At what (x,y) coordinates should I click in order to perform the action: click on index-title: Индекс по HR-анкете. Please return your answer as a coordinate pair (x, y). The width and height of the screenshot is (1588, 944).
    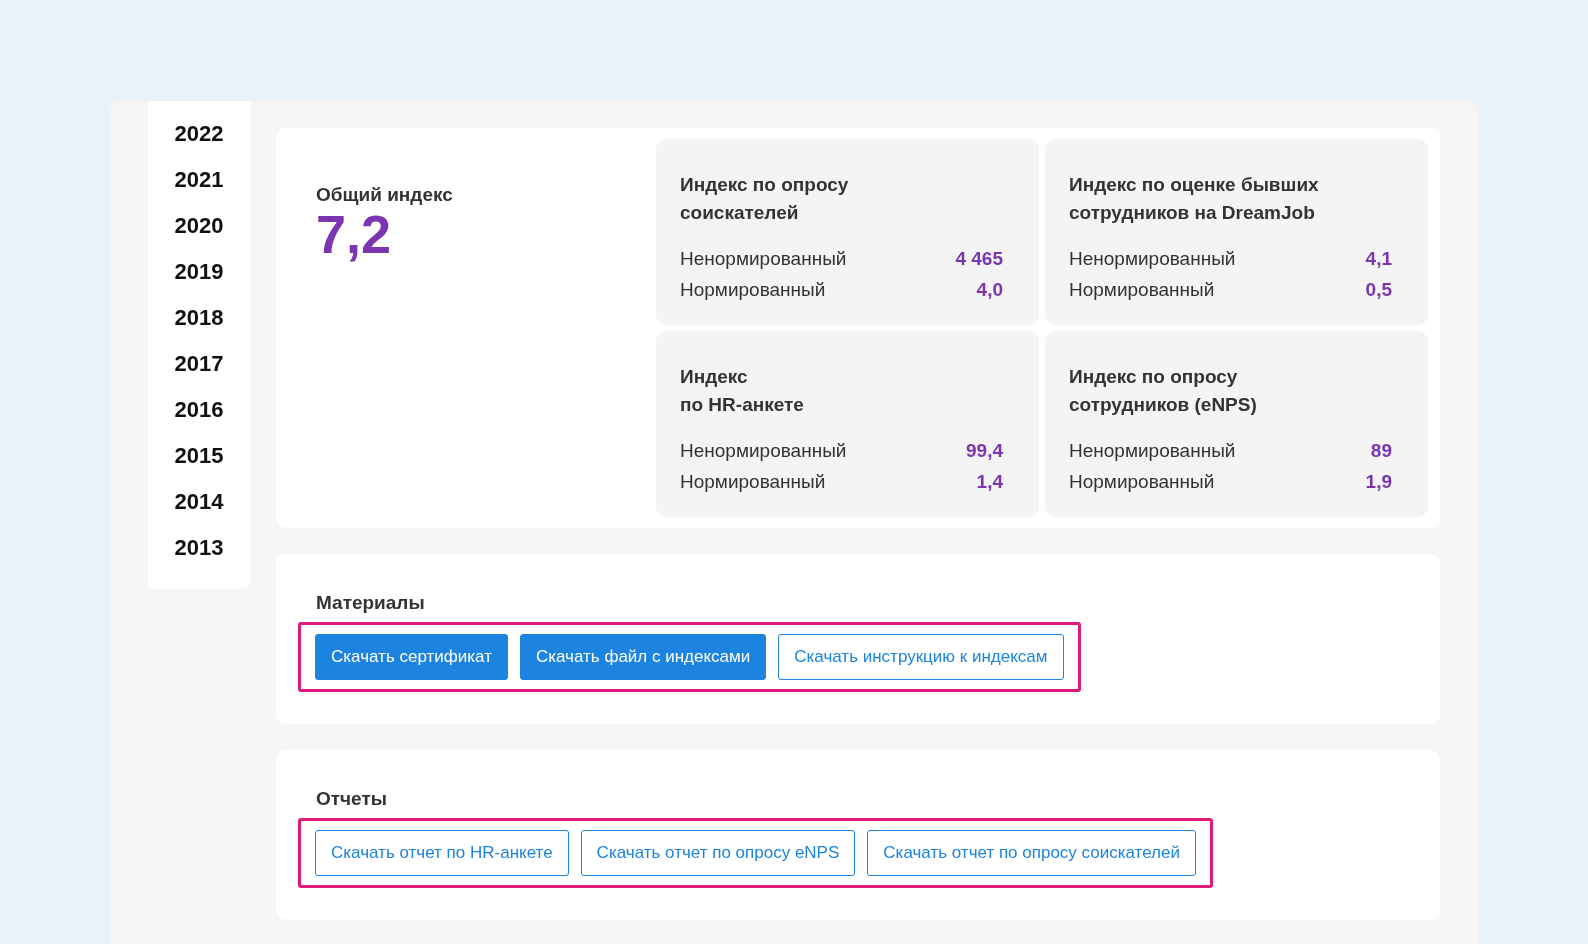
    Looking at the image, I should click on (742, 391).